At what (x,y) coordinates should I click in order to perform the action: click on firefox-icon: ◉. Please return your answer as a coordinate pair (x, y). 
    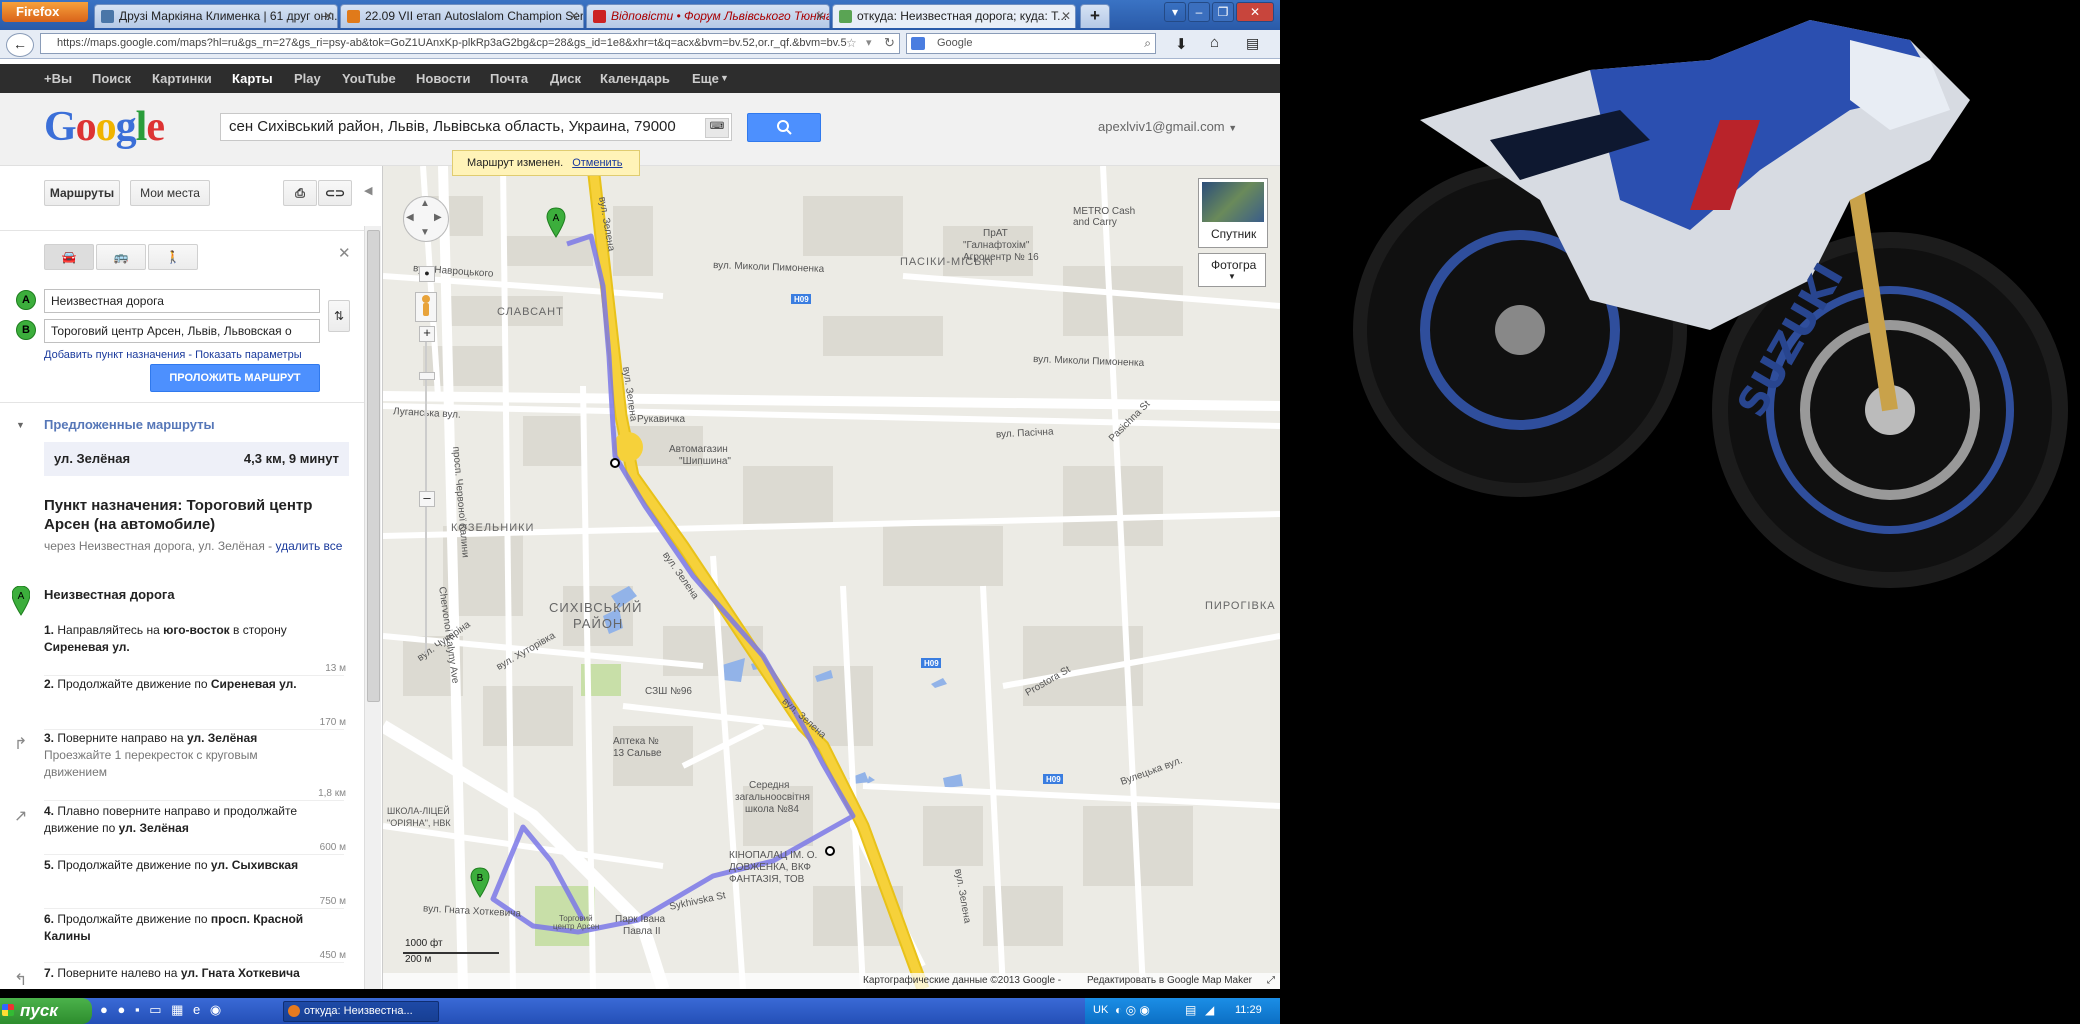
    Looking at the image, I should click on (215, 1009).